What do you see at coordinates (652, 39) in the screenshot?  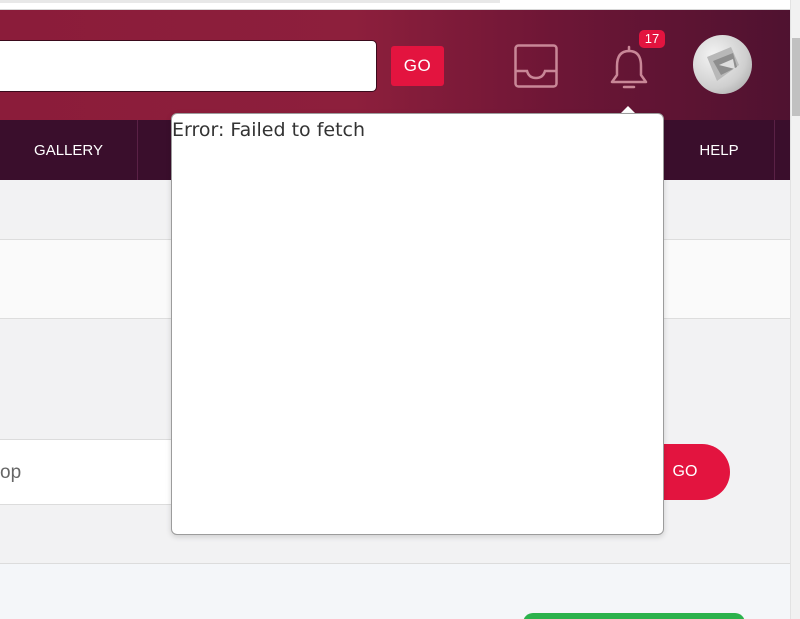 I see `notification-badge: 17` at bounding box center [652, 39].